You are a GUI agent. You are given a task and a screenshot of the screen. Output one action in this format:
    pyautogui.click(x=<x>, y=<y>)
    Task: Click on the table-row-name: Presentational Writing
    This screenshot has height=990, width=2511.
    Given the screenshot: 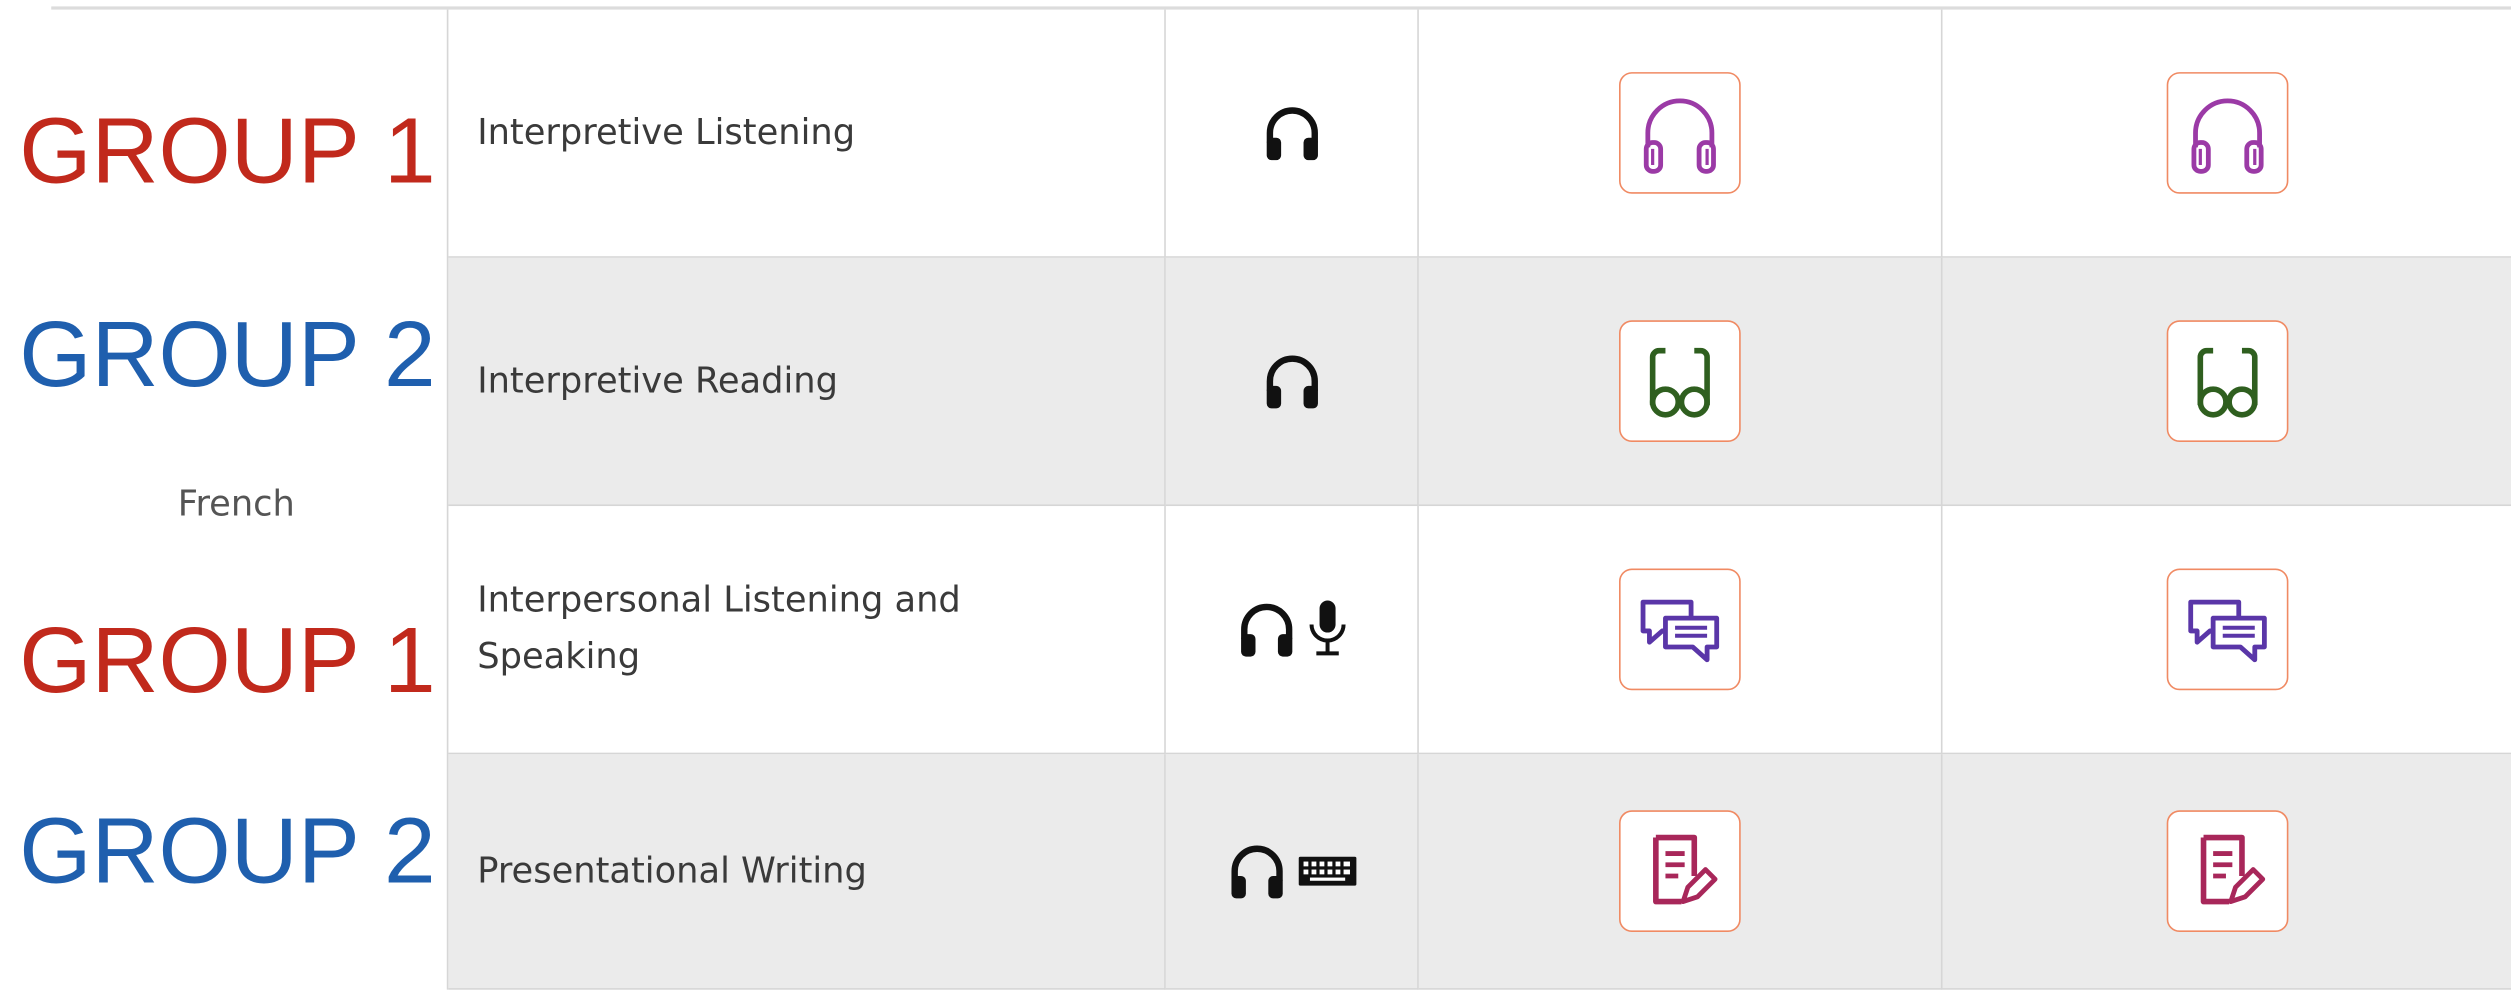 What is the action you would take?
    pyautogui.click(x=807, y=872)
    